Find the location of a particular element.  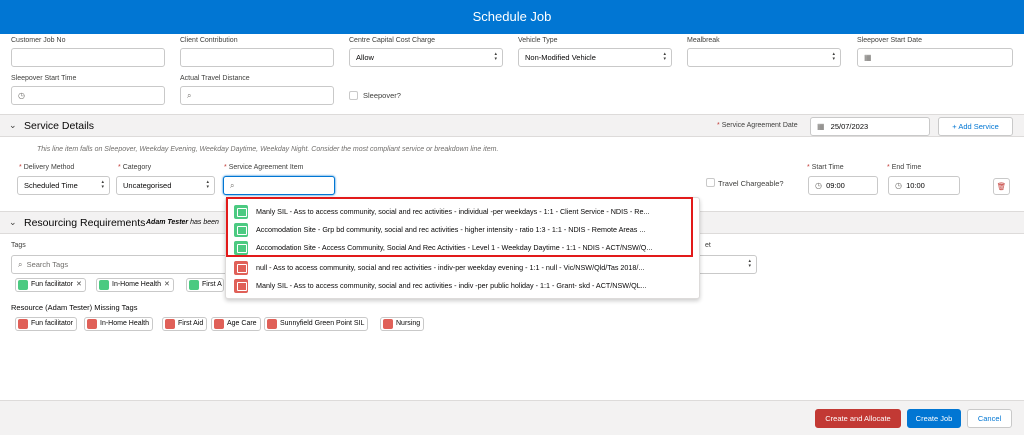

tag-pill: In-Home Health ✕ is located at coordinates (135, 285).